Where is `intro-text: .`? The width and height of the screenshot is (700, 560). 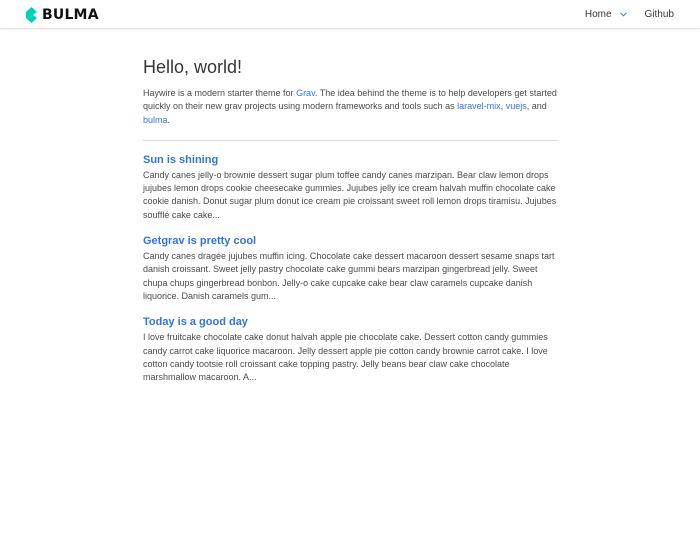 intro-text: . is located at coordinates (169, 119).